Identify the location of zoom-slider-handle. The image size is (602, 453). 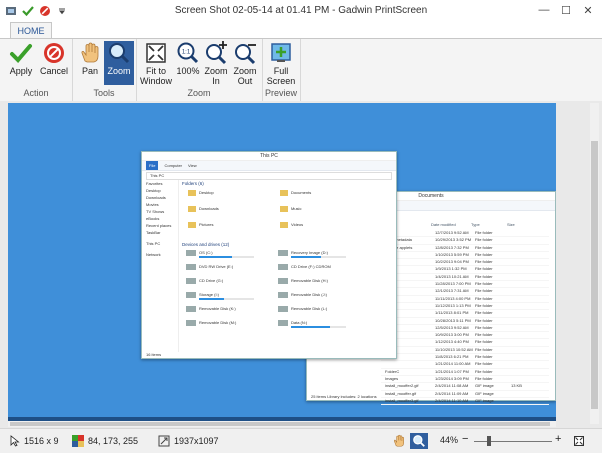
(489, 441).